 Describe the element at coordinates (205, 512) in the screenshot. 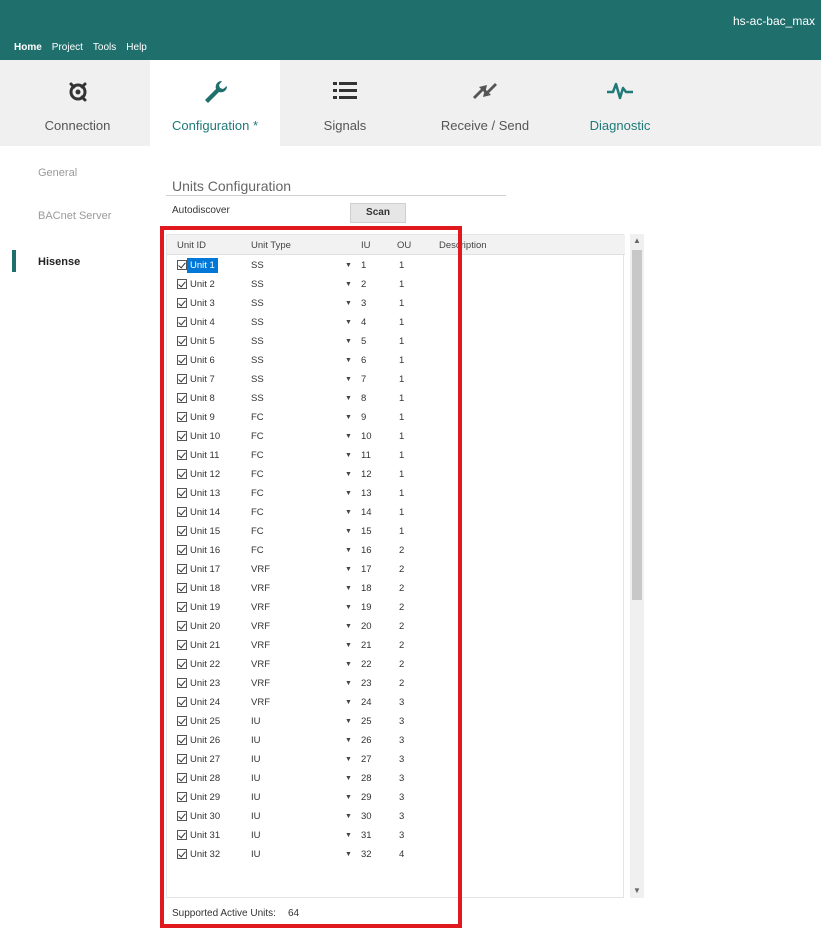

I see `unit-id-cell: Unit 14` at that location.